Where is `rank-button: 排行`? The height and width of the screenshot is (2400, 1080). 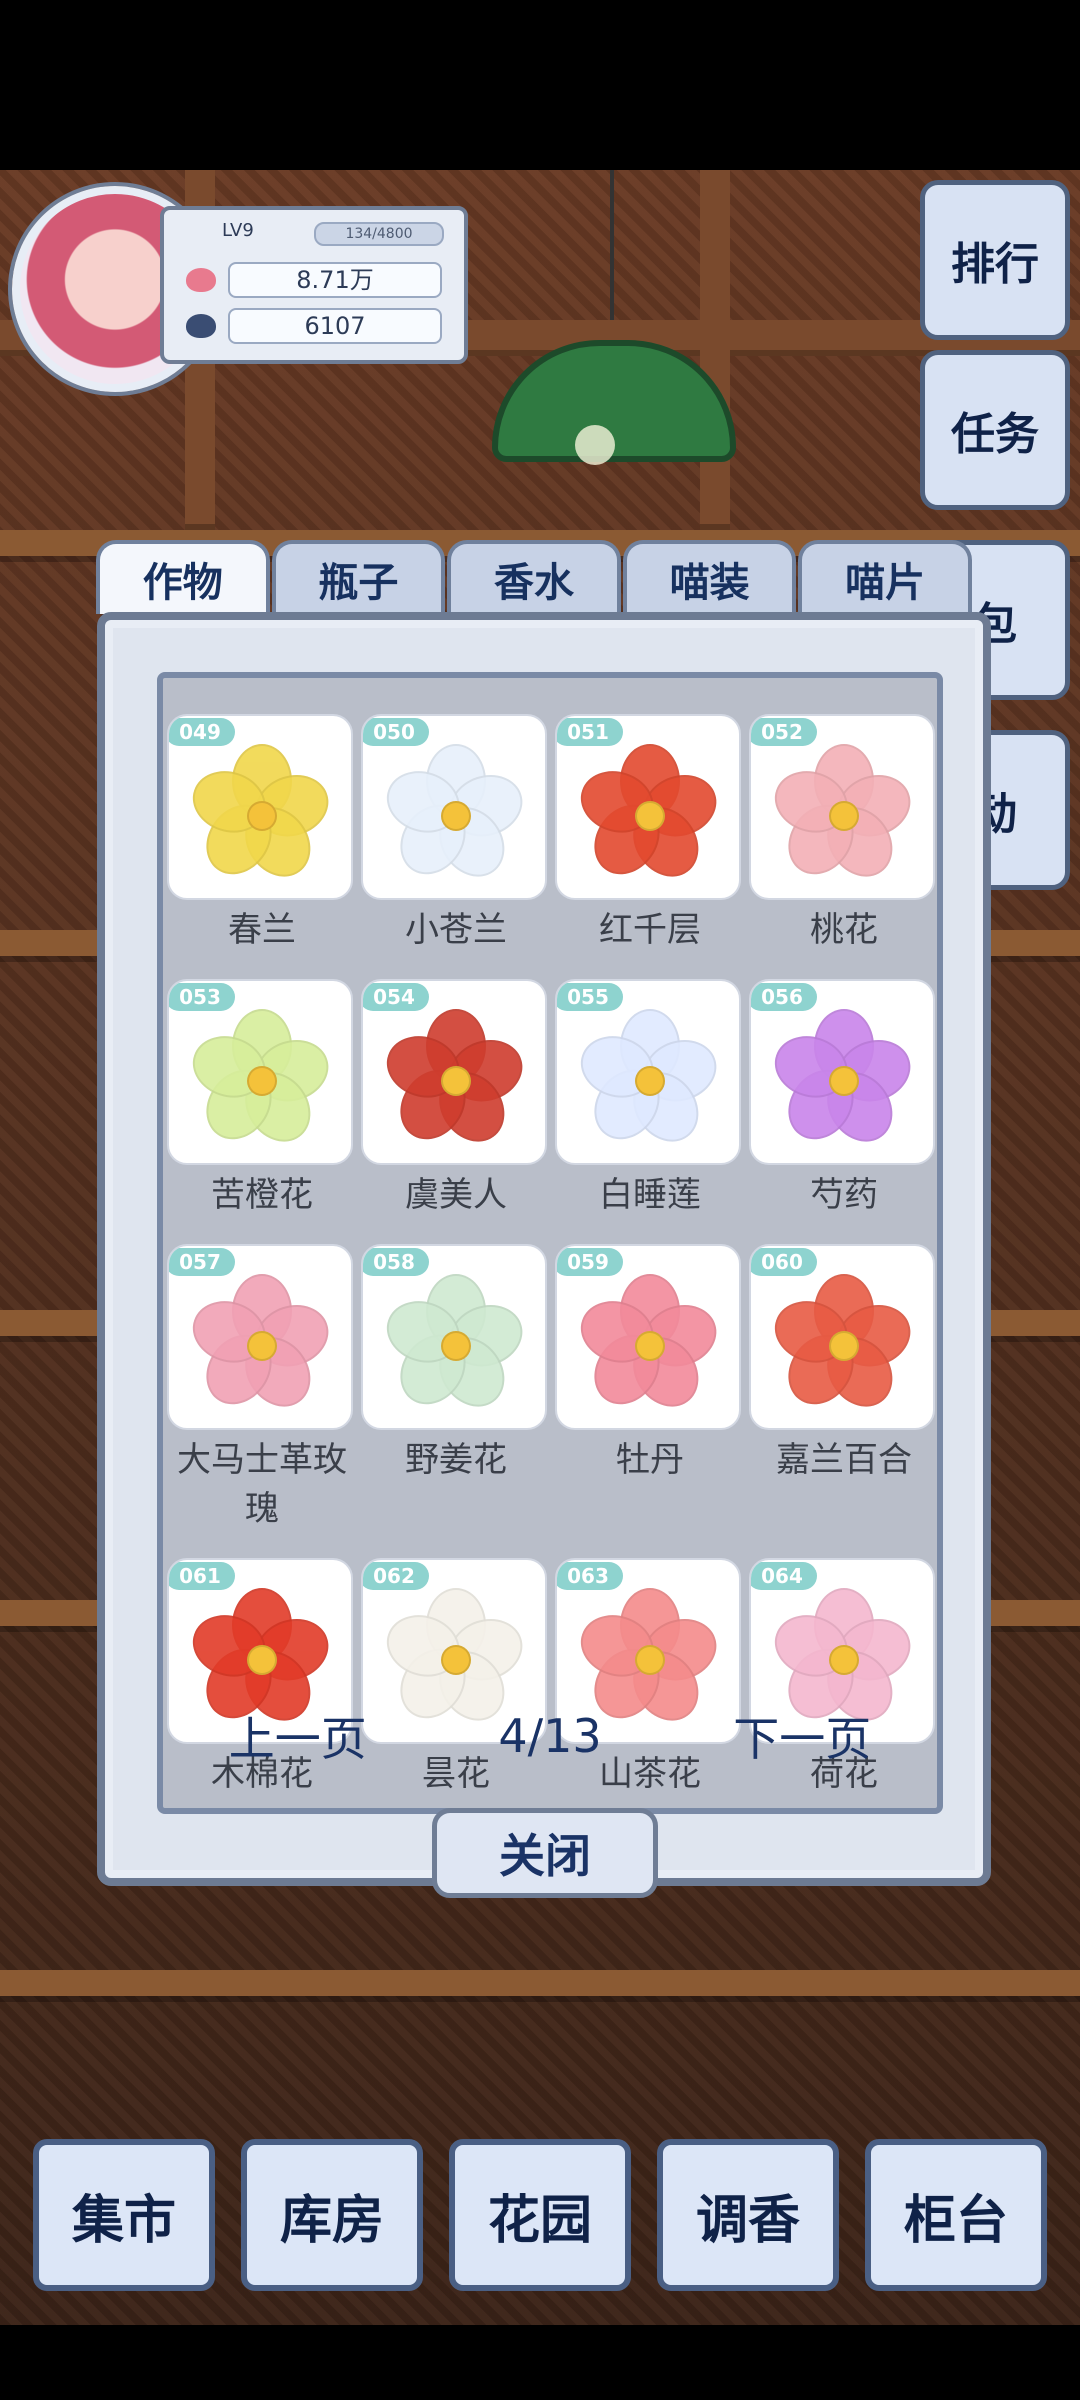
rank-button: 排行 is located at coordinates (995, 260).